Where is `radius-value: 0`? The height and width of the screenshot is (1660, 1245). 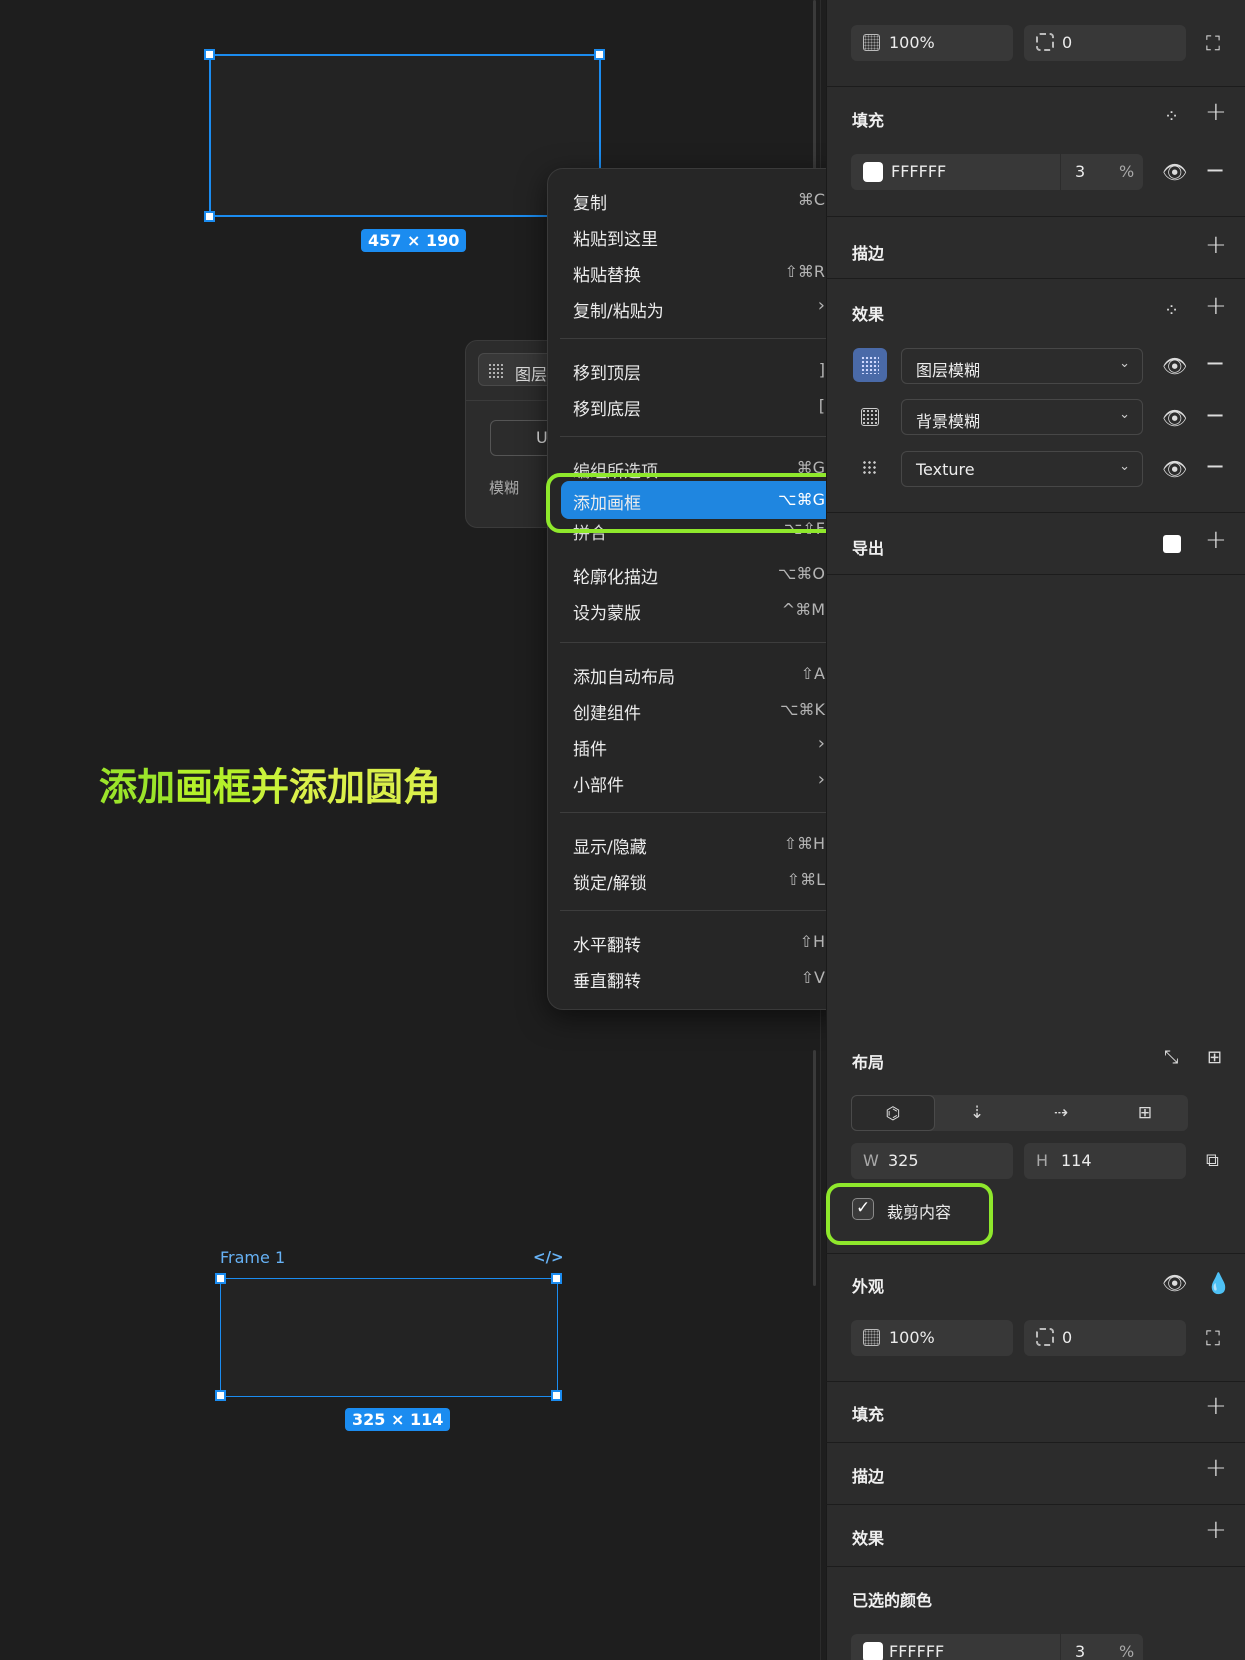 radius-value: 0 is located at coordinates (1067, 42).